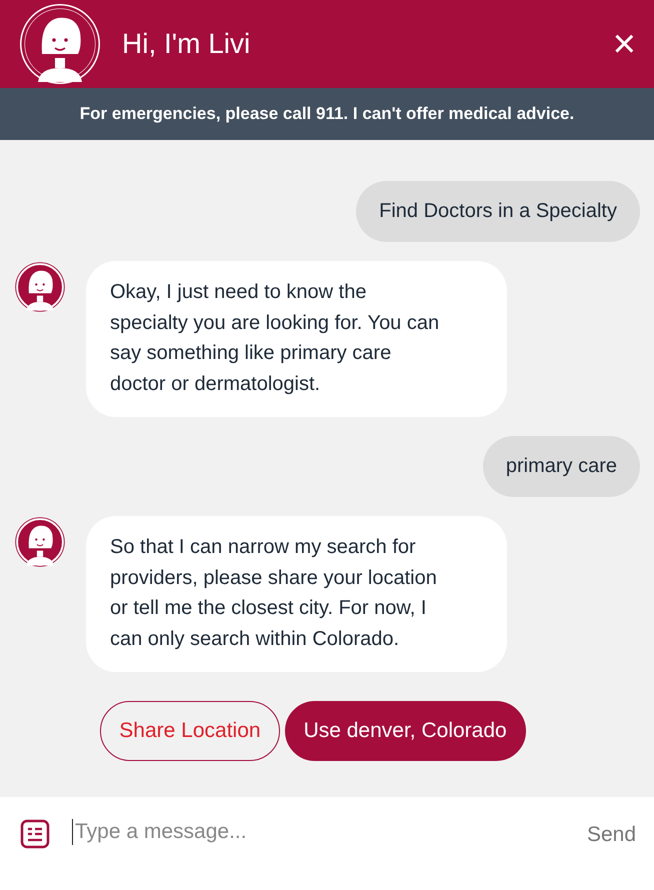 The height and width of the screenshot is (890, 654). I want to click on assistant-message: So that I can narrow my search for providers, please share your location or tell me the closest city. For now, I can only search within Colorado., so click(296, 594).